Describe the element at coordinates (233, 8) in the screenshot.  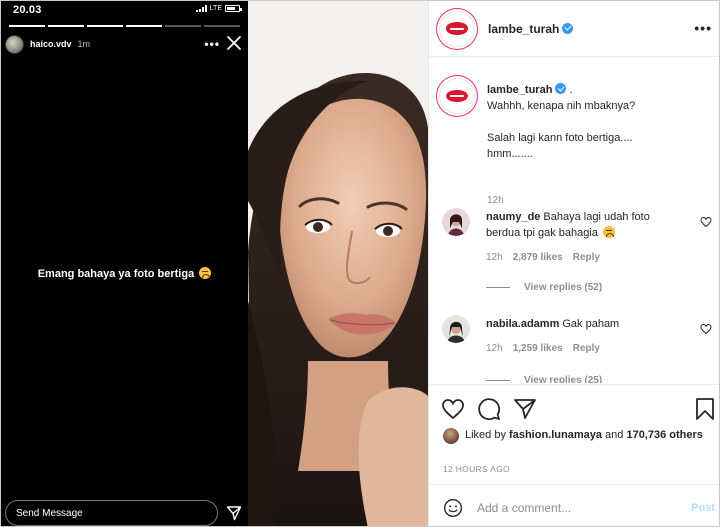
I see `battery-icon` at that location.